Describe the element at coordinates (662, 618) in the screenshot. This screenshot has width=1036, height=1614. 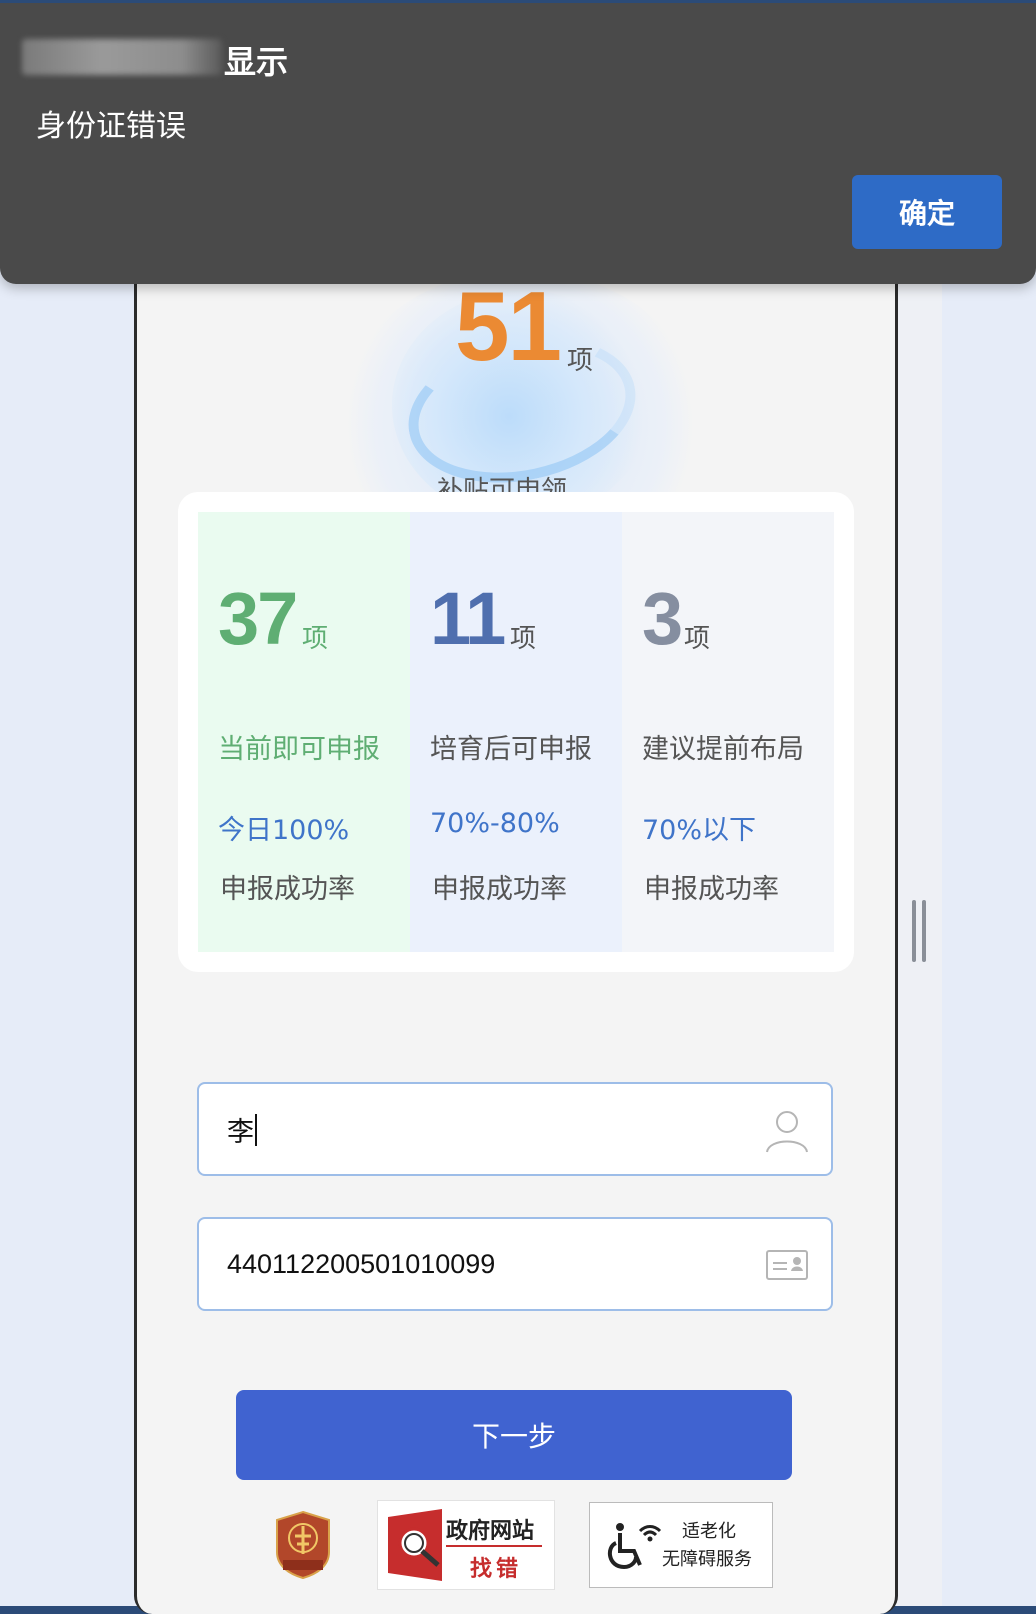
I see `stat-count: 3` at that location.